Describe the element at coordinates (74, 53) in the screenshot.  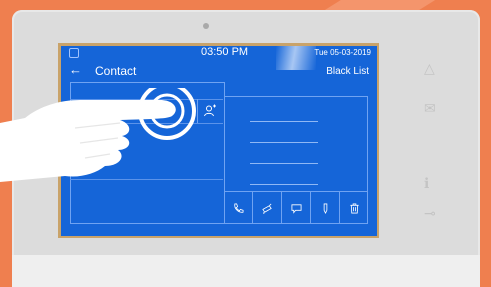
I see `window-icon` at that location.